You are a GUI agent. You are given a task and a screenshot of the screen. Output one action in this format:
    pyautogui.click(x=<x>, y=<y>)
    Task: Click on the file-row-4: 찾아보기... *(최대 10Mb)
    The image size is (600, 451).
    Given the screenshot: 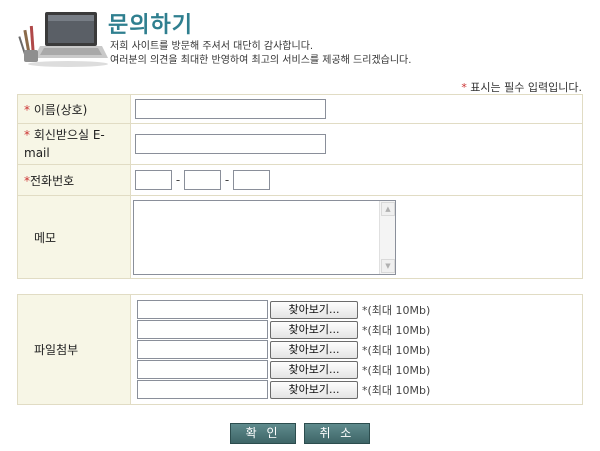 What is the action you would take?
    pyautogui.click(x=359, y=370)
    